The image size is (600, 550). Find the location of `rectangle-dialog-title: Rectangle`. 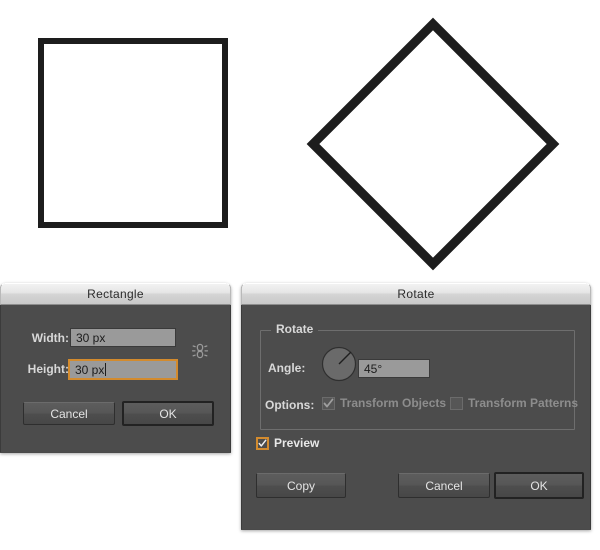

rectangle-dialog-title: Rectangle is located at coordinates (115, 294).